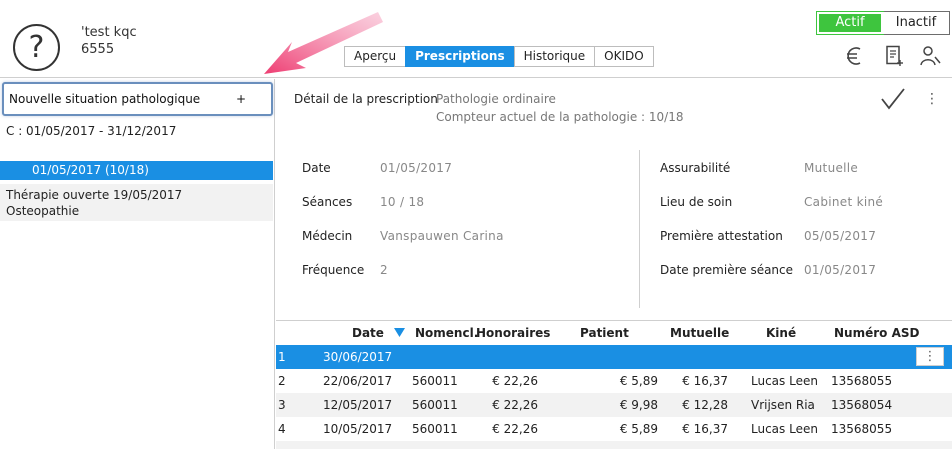 The height and width of the screenshot is (449, 952). Describe the element at coordinates (91, 131) in the screenshot. I see `episode-range: C : 01/05/2017 - 31/12/2017` at that location.